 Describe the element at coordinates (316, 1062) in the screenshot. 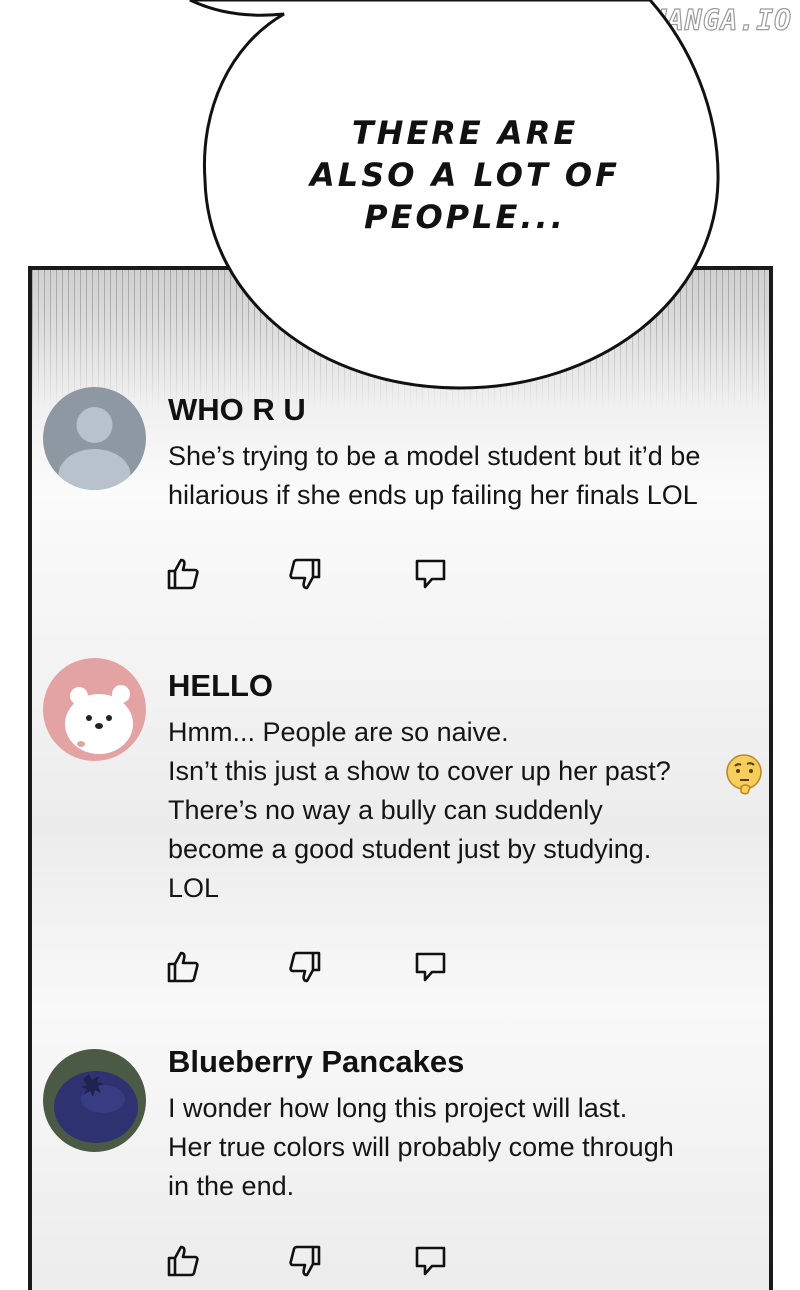

I see `comment-username: Blueberry Pancakes` at that location.